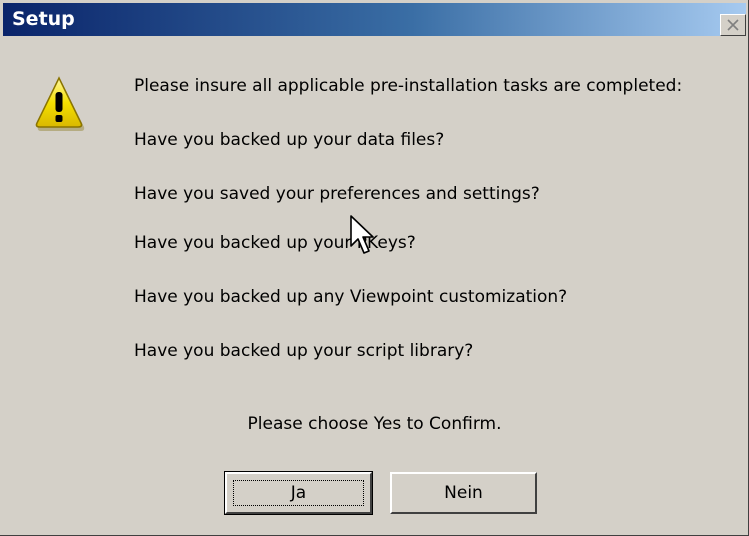 The image size is (749, 536). I want to click on focus-rect, so click(298, 493).